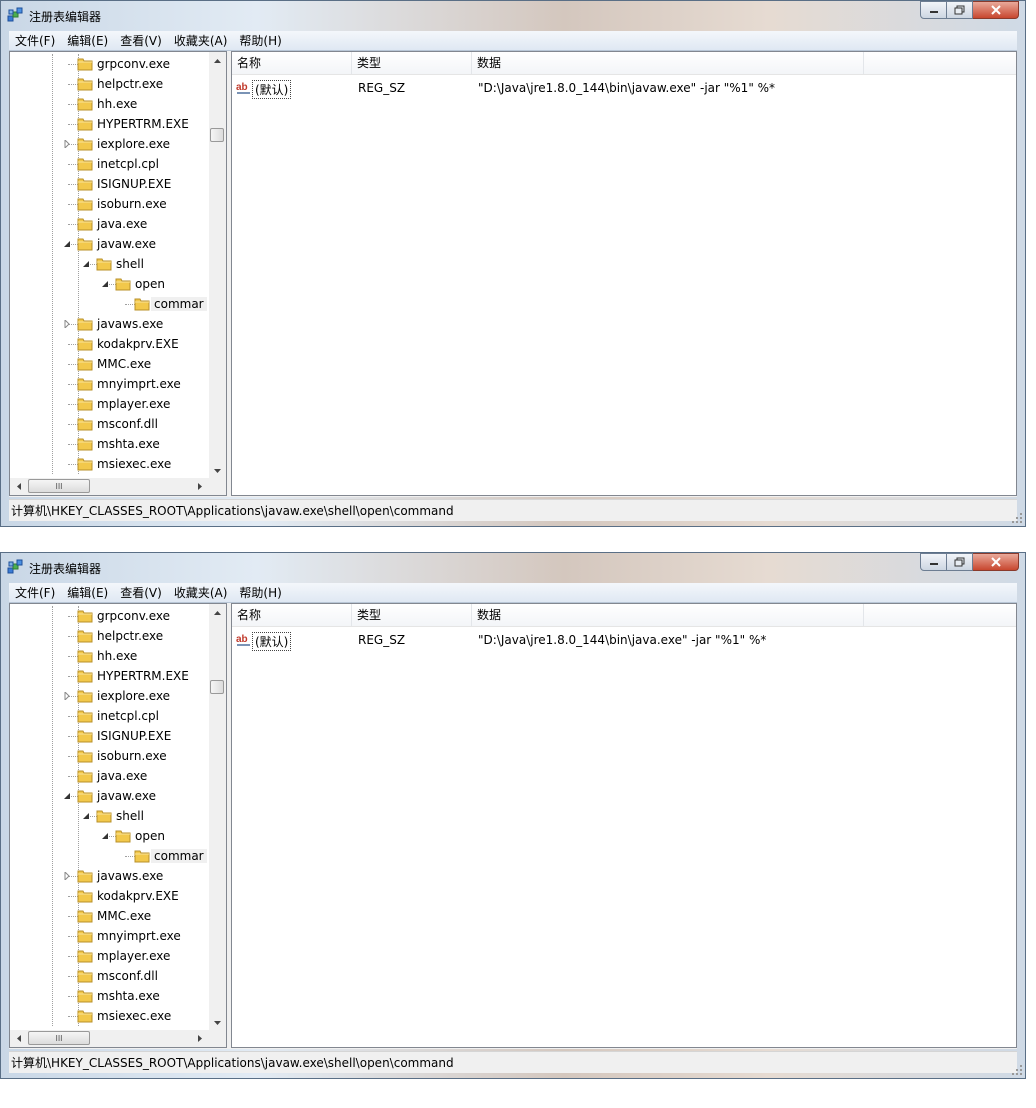 Image resolution: width=1036 pixels, height=1108 pixels. Describe the element at coordinates (126, 796) in the screenshot. I see `tree-item-label: javaw.exe` at that location.